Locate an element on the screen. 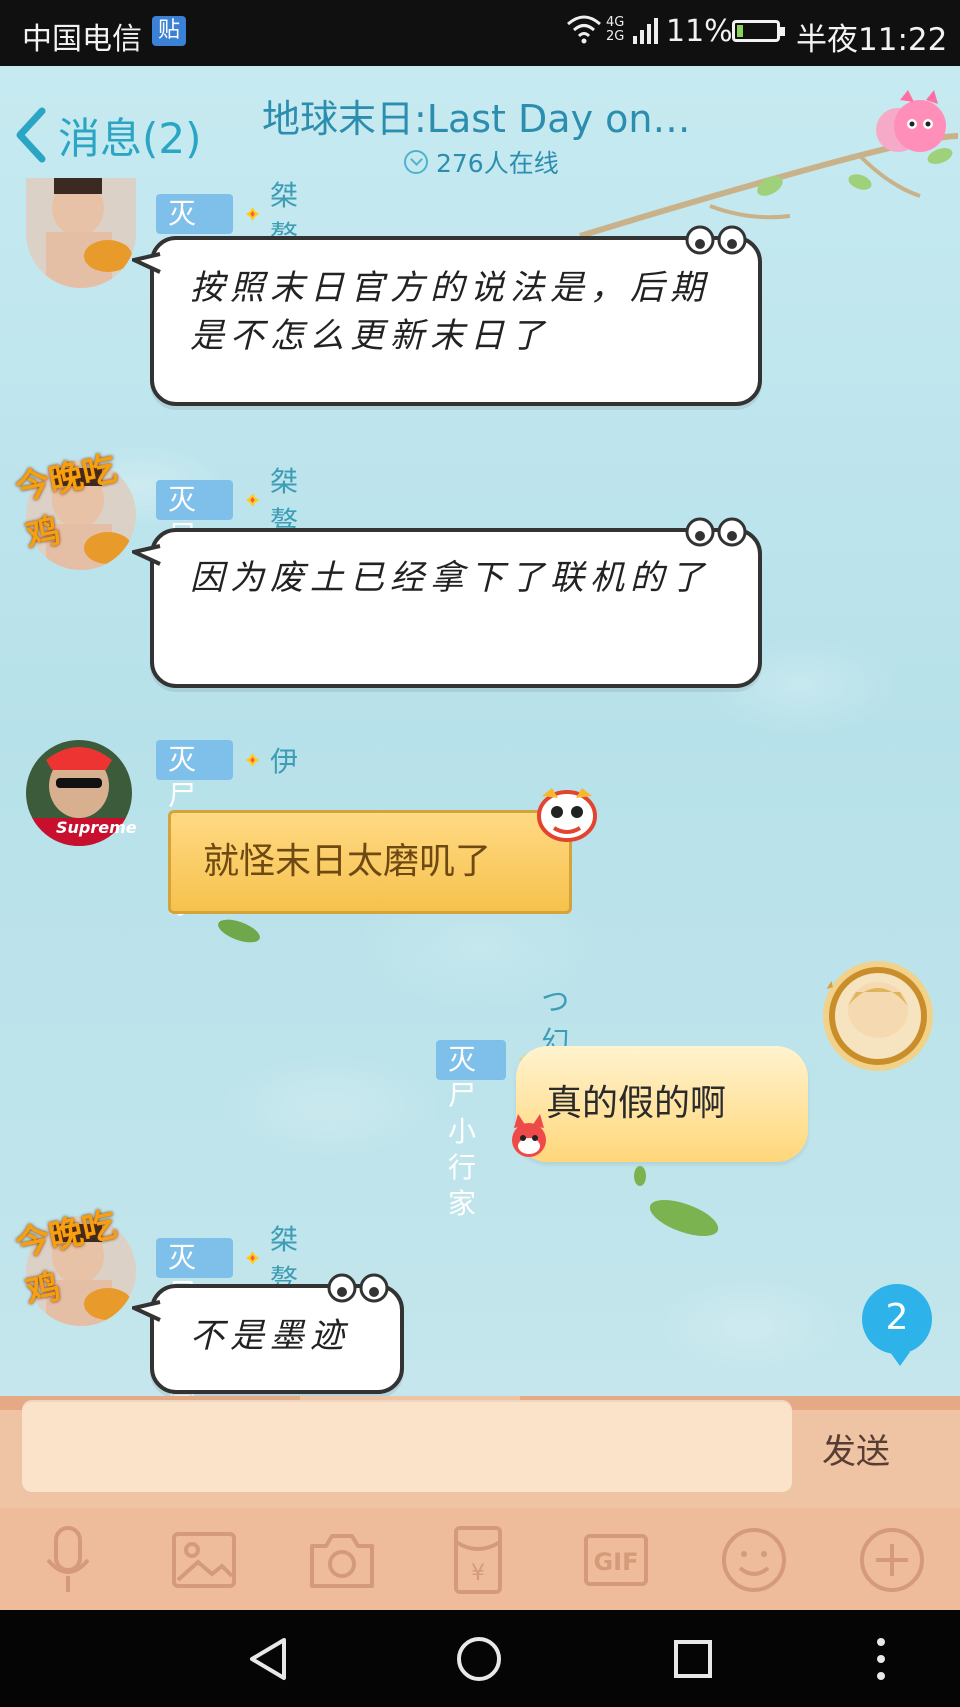 The height and width of the screenshot is (1707, 960). voice-button is located at coordinates (68, 1560).